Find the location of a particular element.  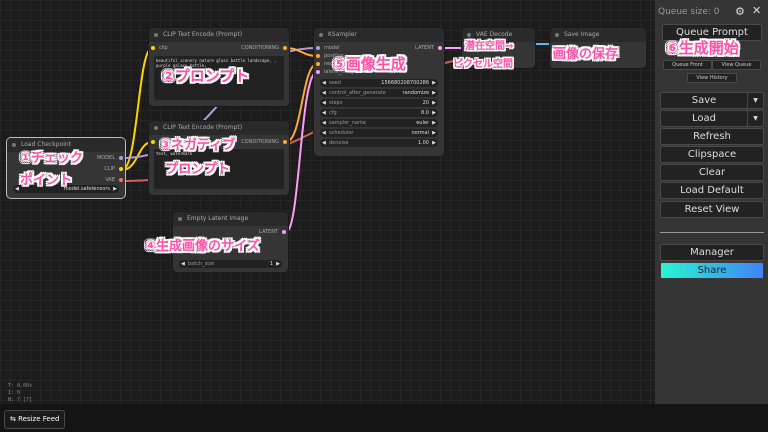

stat-nodes: N: 7 [7] is located at coordinates (20, 400).